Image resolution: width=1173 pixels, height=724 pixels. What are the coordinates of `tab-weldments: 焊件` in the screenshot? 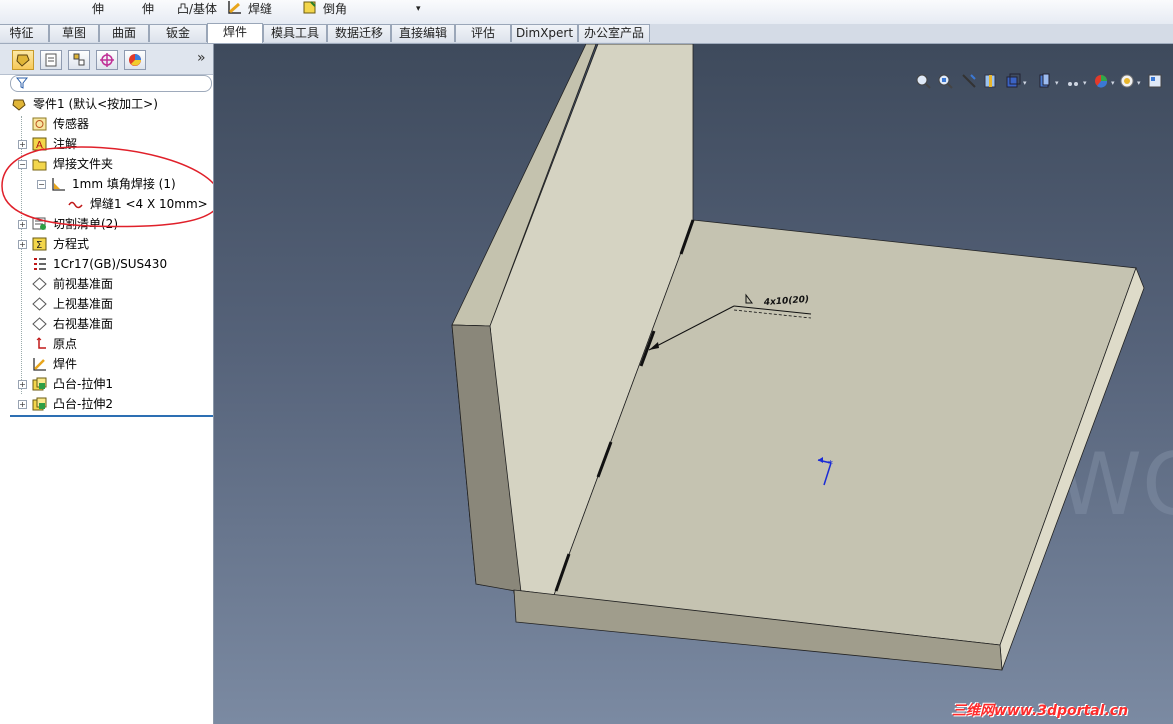 It's located at (235, 33).